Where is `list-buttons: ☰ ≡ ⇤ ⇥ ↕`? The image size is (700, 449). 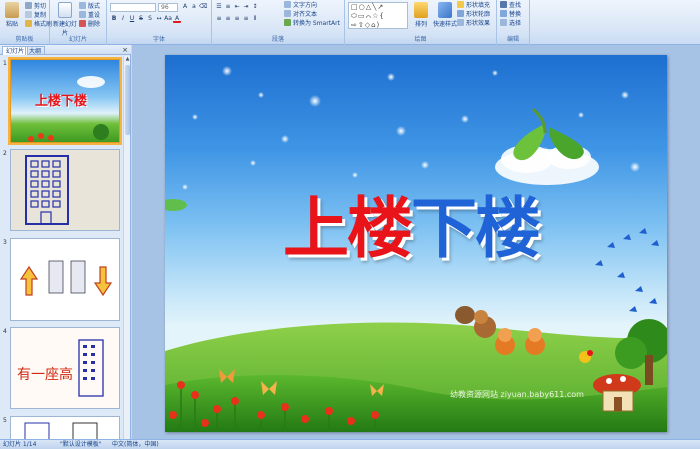
list-buttons: ☰ ≡ ⇤ ⇥ ↕ is located at coordinates (237, 7).